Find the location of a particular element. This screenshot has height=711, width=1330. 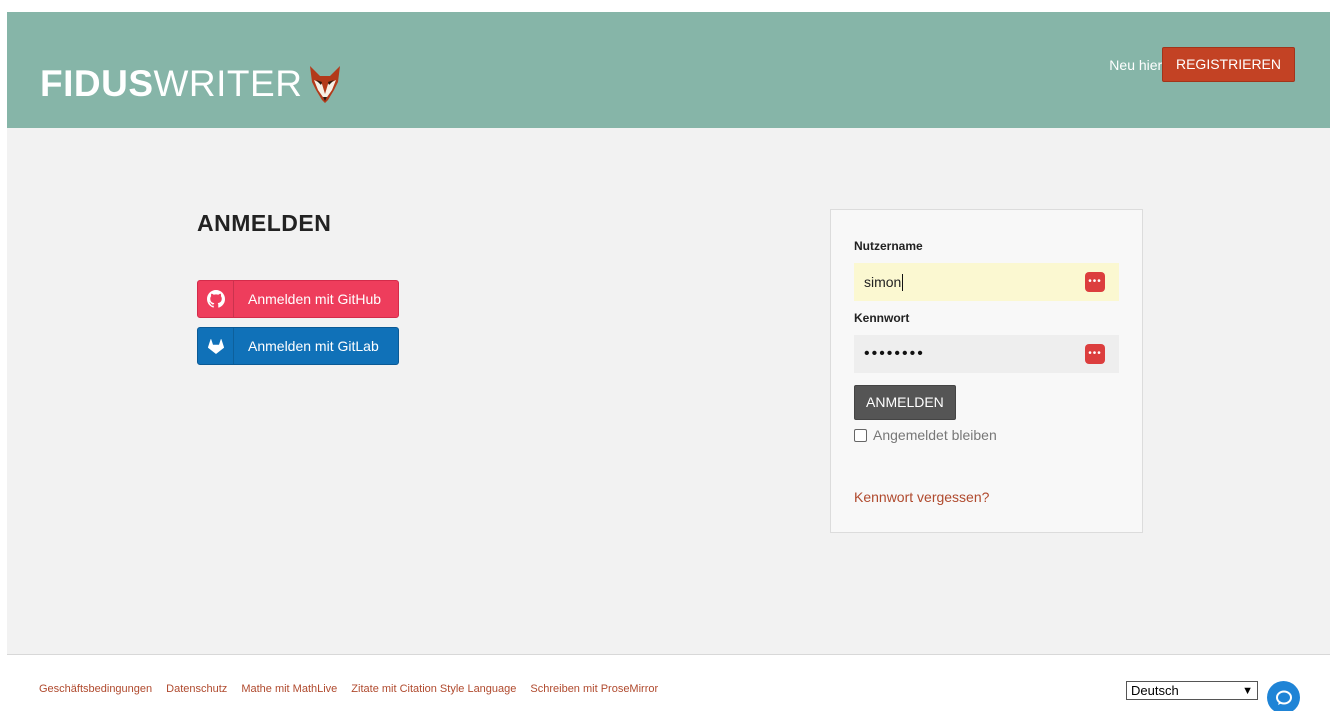

chat-button is located at coordinates (1283, 696).